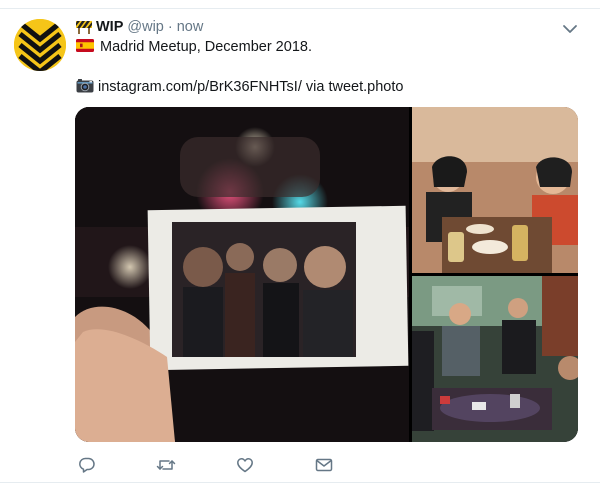 The height and width of the screenshot is (492, 600). Describe the element at coordinates (85, 87) in the screenshot. I see `camera-icon` at that location.